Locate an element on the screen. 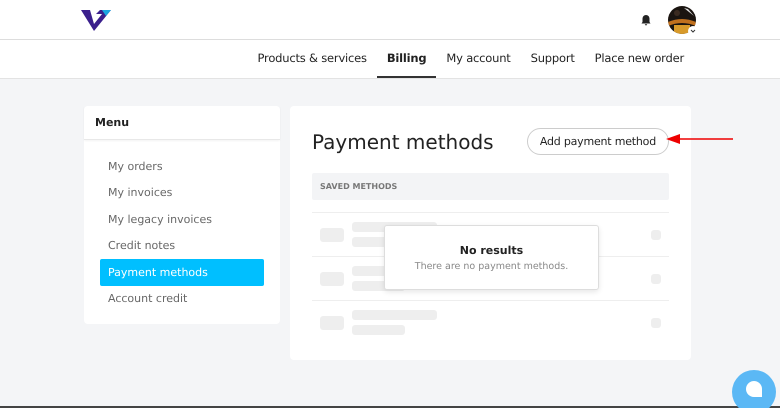 The height and width of the screenshot is (408, 780). chat-icon is located at coordinates (754, 389).